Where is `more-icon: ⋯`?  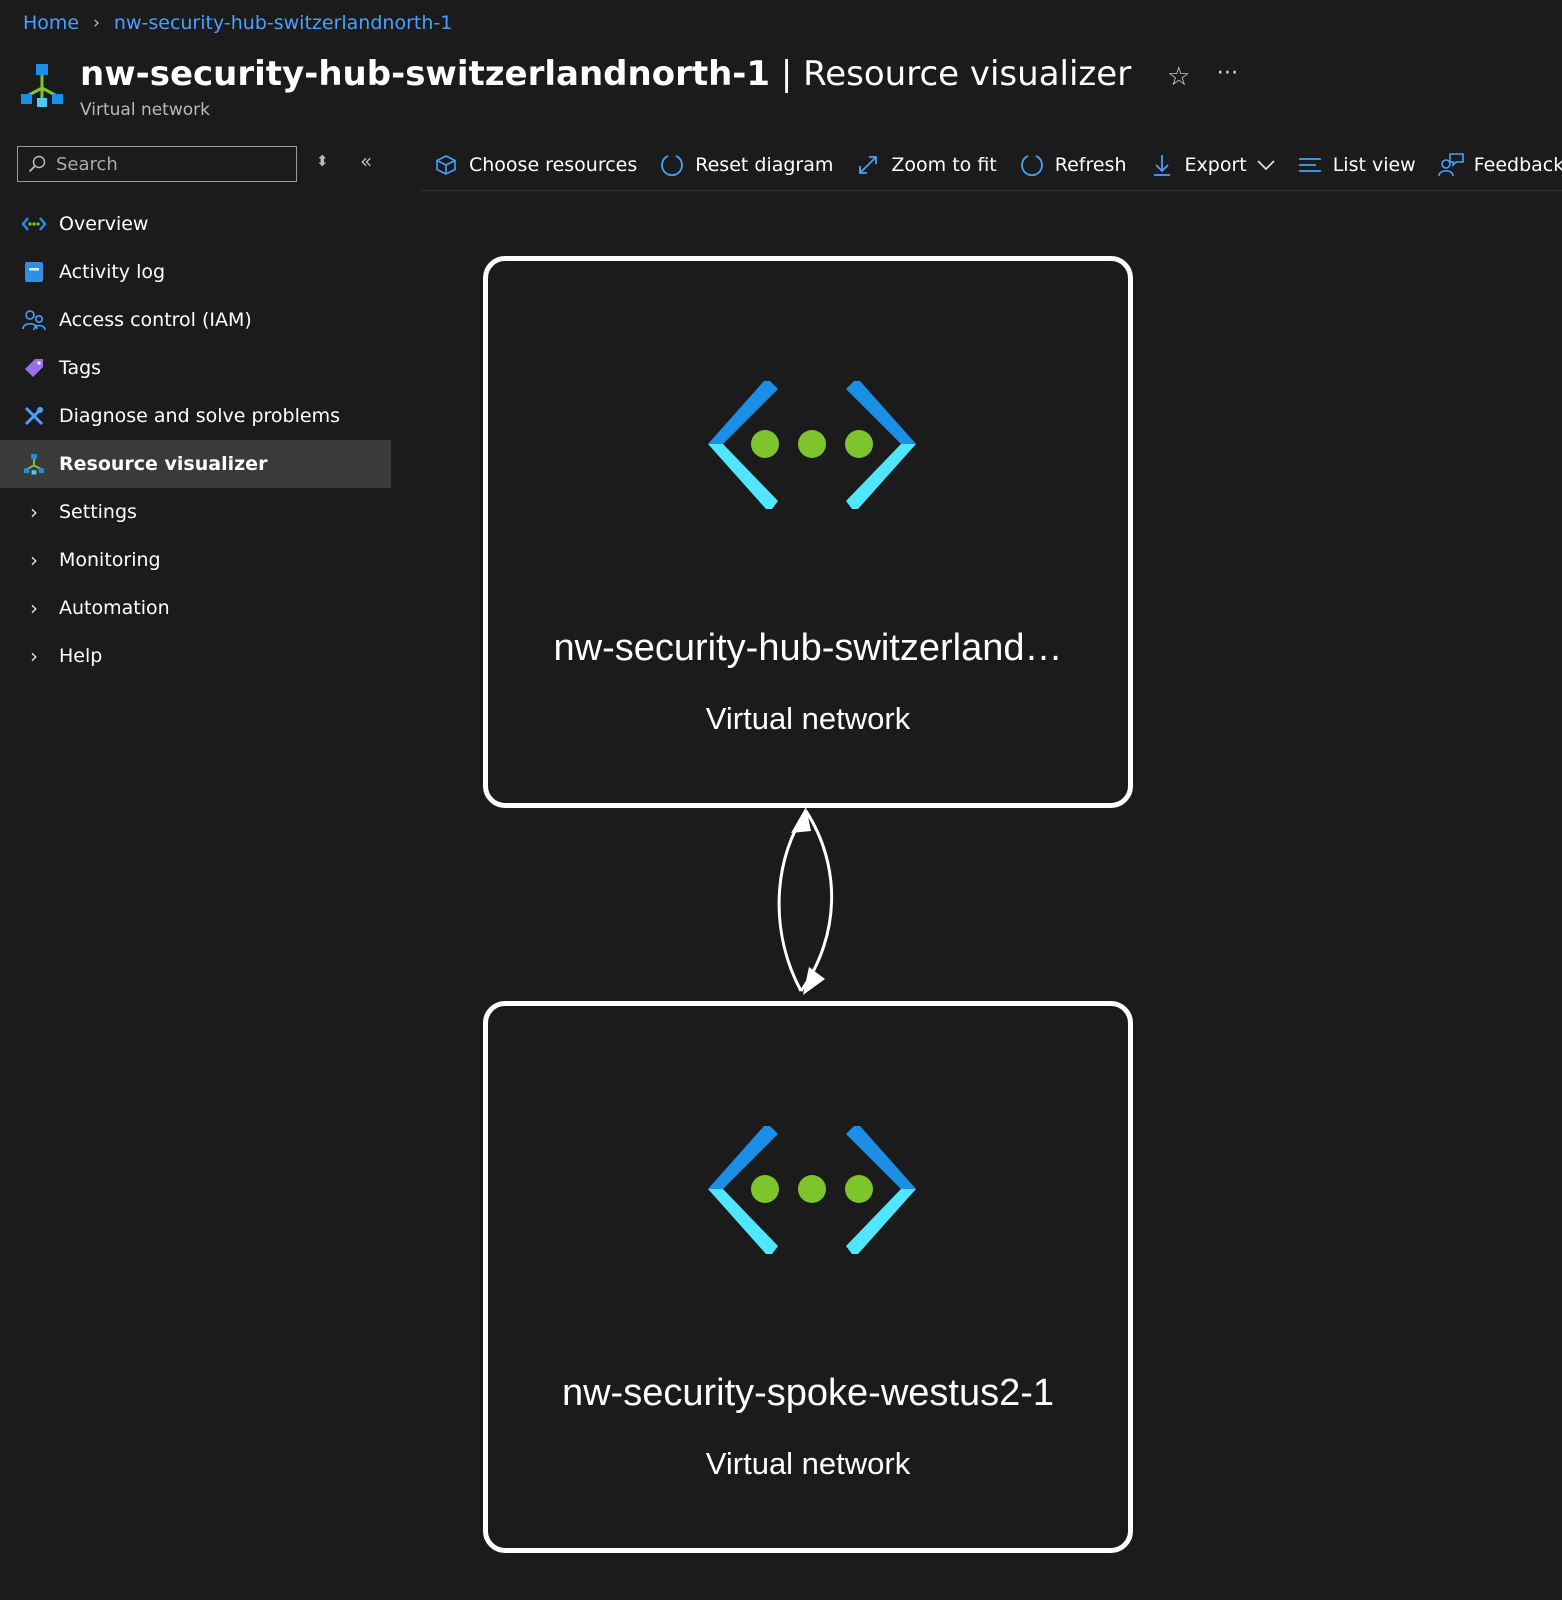
more-icon: ⋯ is located at coordinates (1228, 72).